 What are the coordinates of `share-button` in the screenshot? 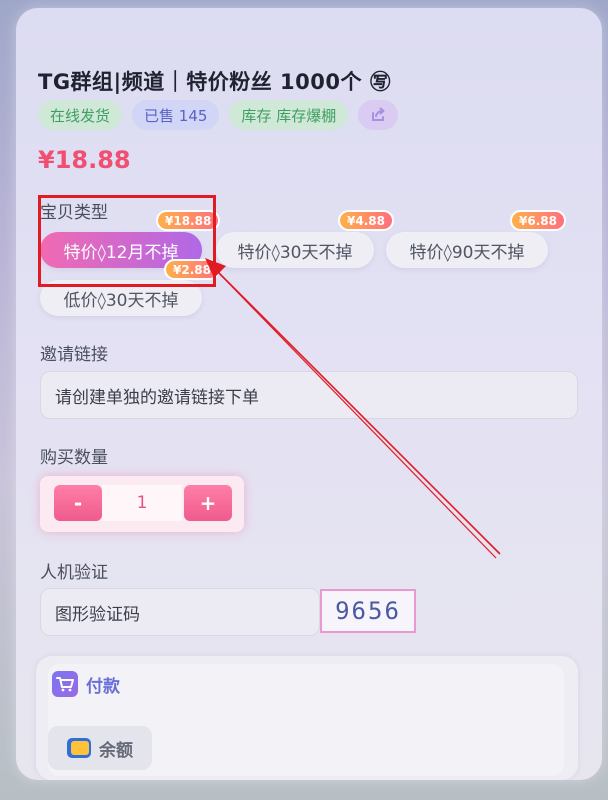 It's located at (378, 115).